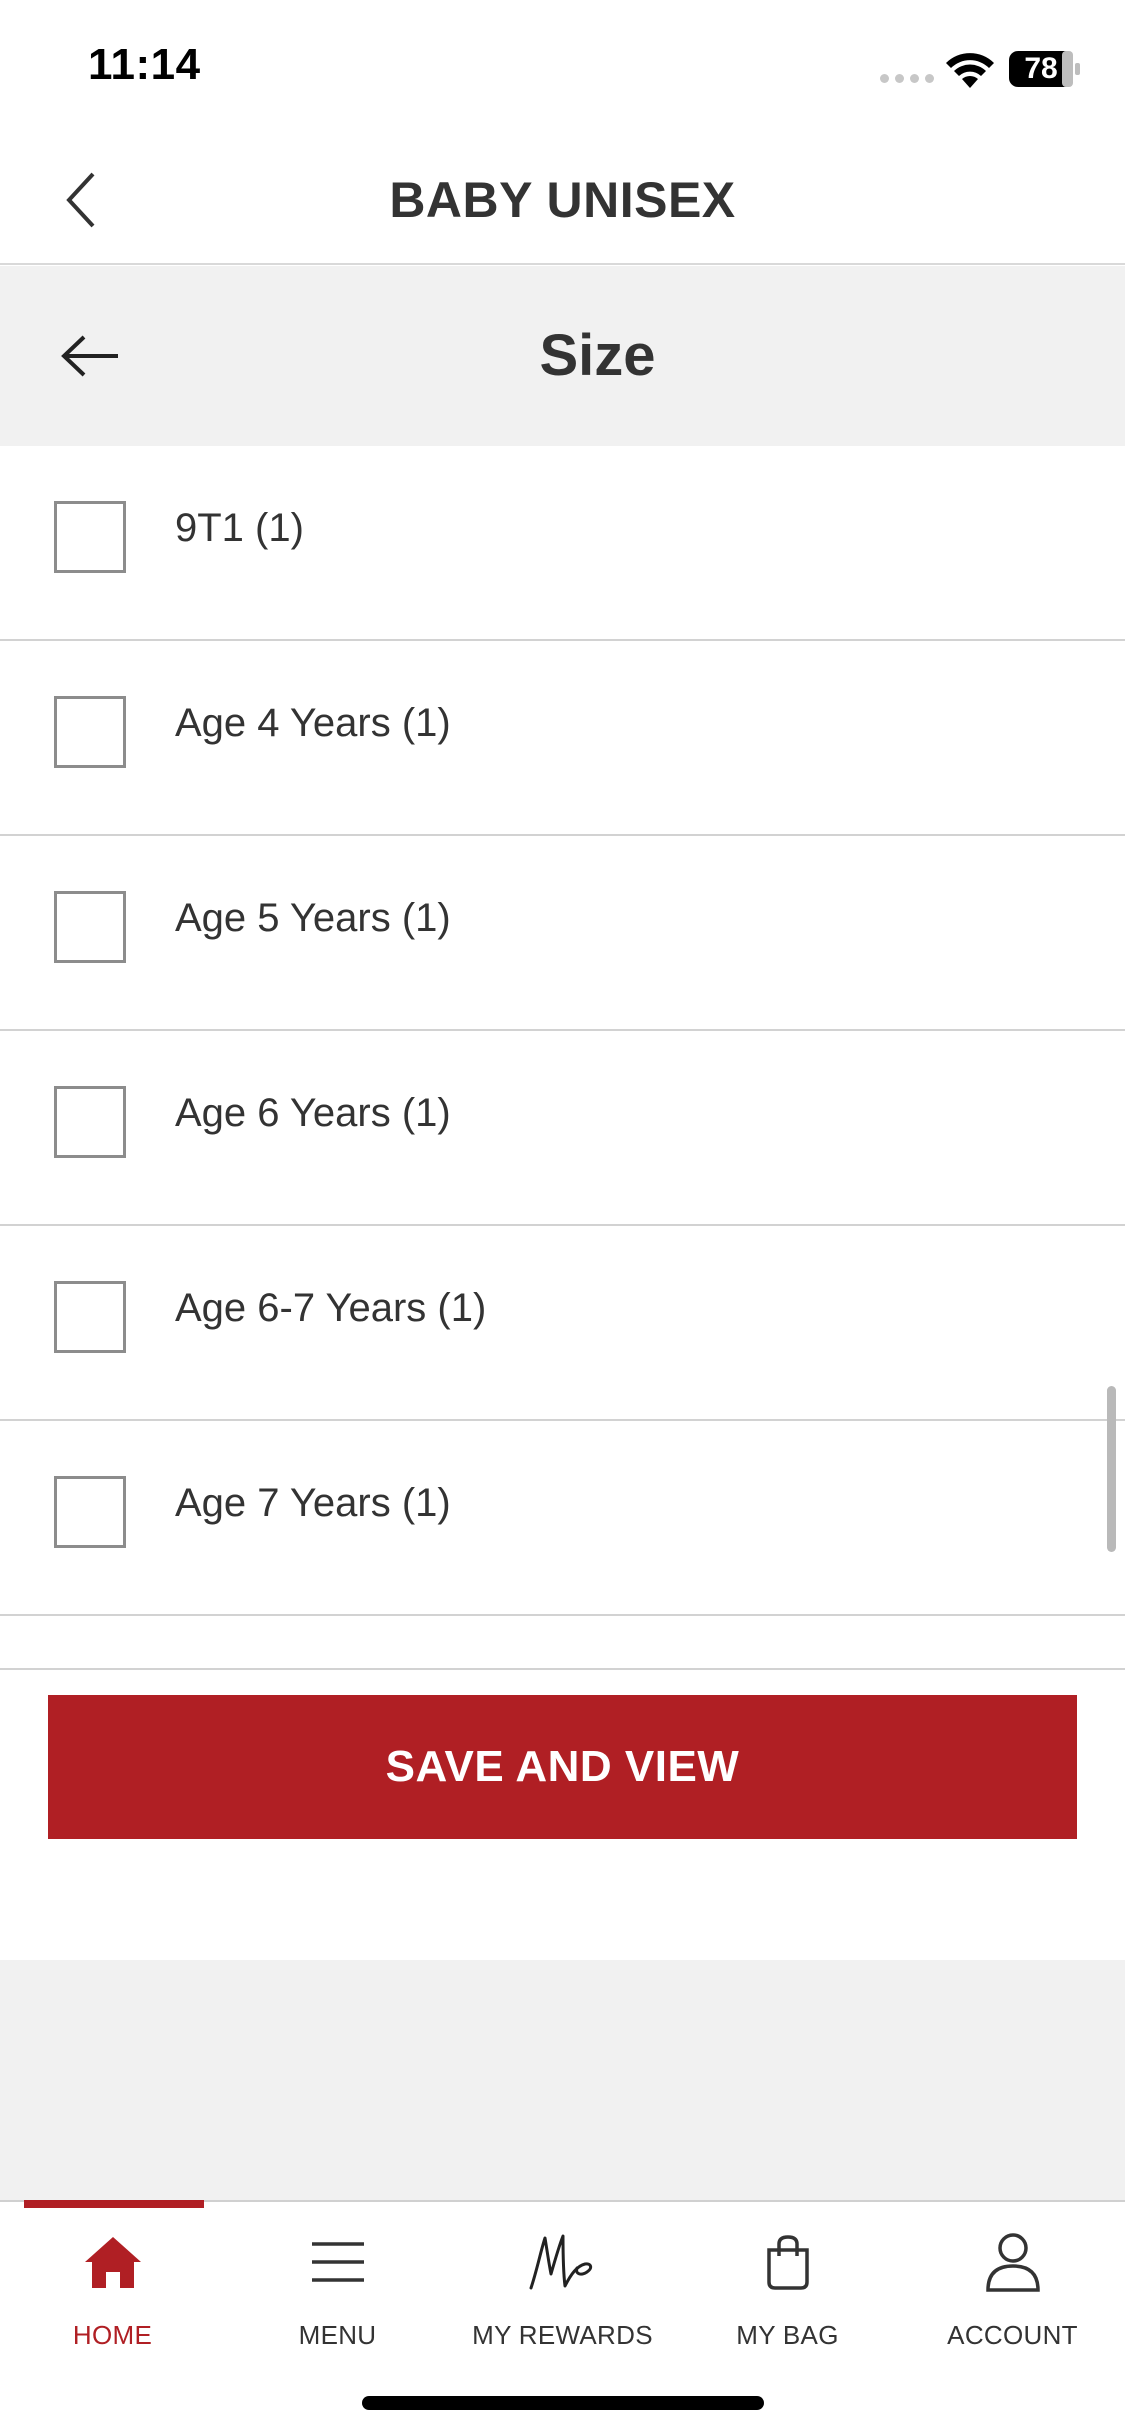  What do you see at coordinates (1013, 2262) in the screenshot?
I see `account-icon` at bounding box center [1013, 2262].